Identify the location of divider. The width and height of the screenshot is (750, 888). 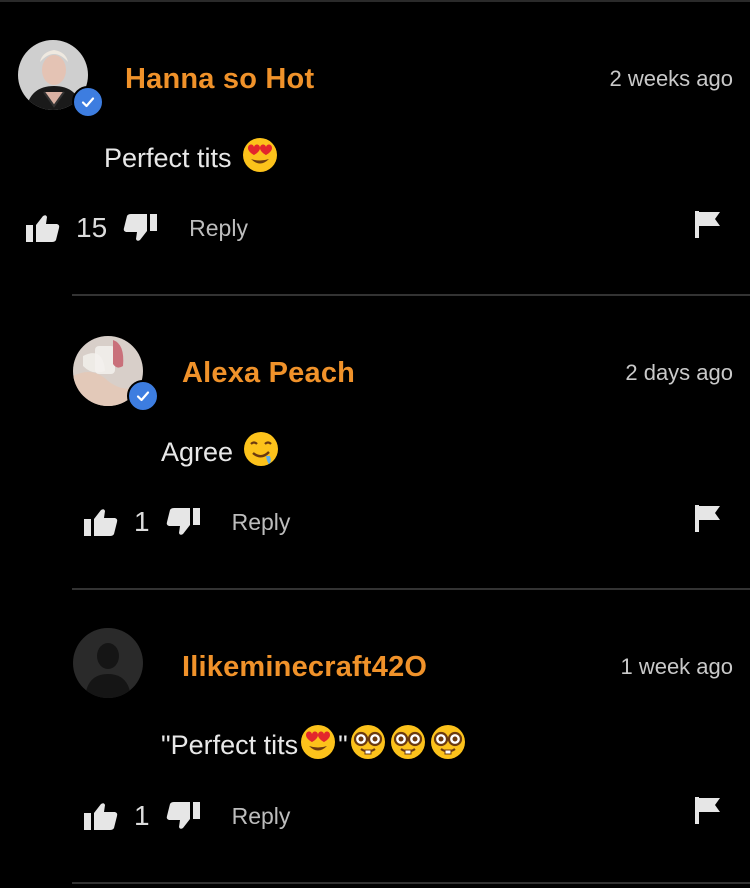
(411, 883).